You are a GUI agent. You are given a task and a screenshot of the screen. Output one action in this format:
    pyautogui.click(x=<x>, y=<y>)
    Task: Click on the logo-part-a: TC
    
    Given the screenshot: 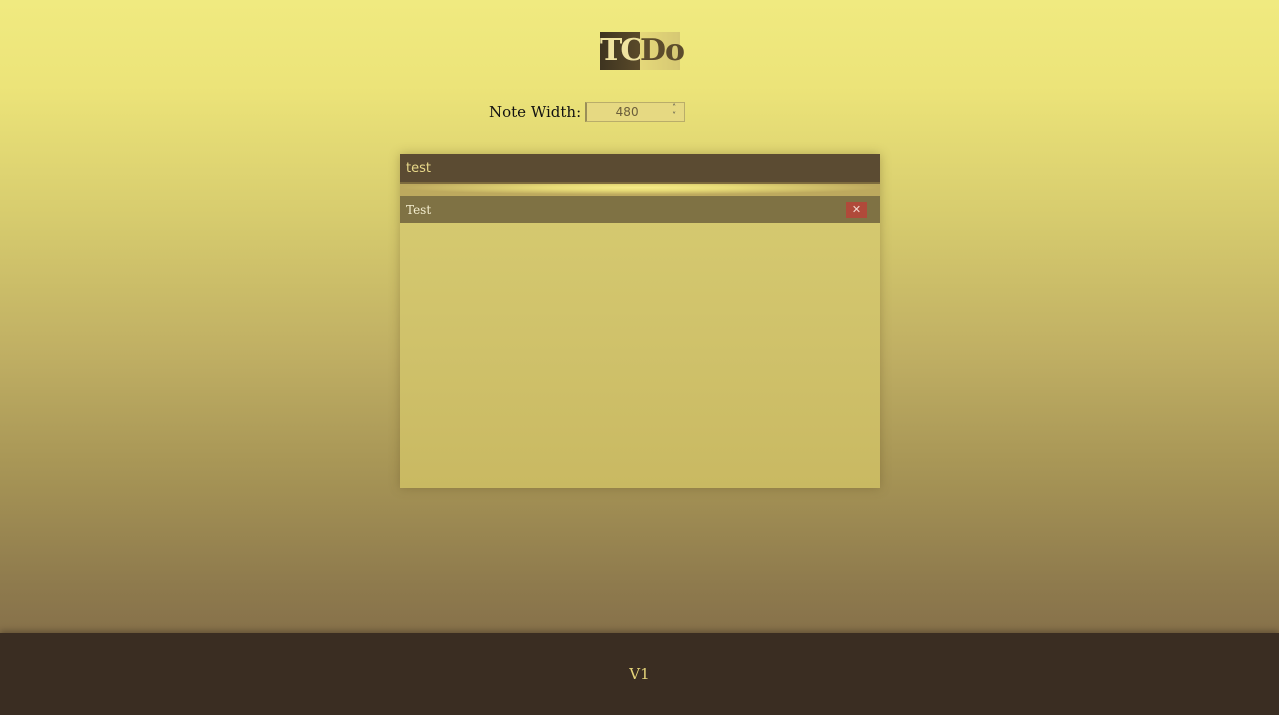 What is the action you would take?
    pyautogui.click(x=620, y=51)
    